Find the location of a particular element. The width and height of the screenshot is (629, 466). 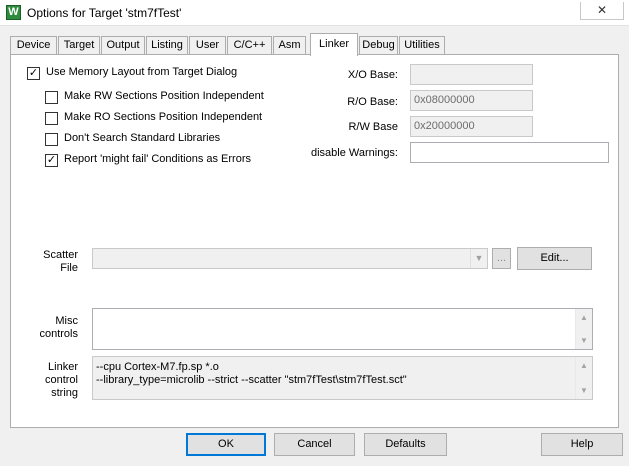

use-memory-layout-checkbox: ✓ is located at coordinates (33, 73).